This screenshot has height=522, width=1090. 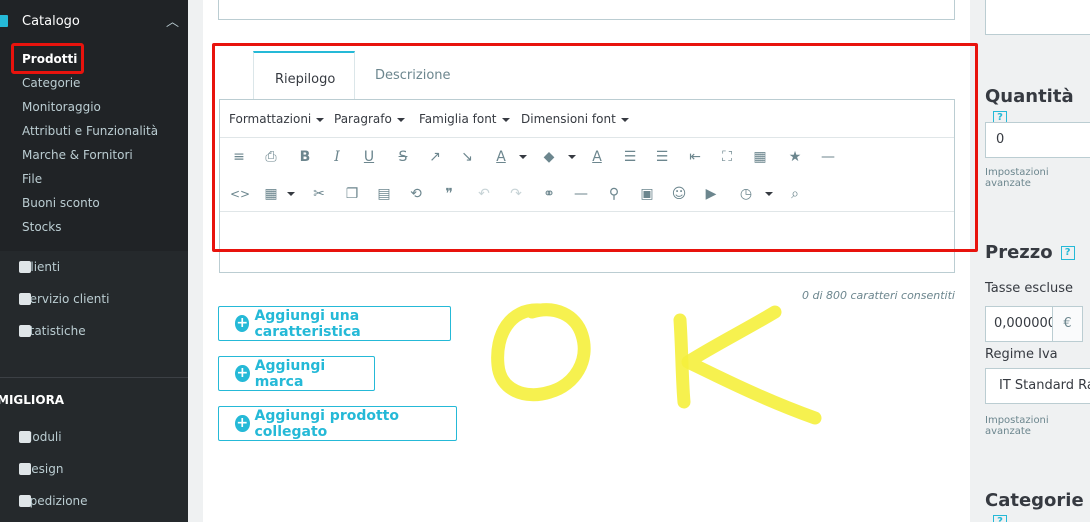 What do you see at coordinates (94, 377) in the screenshot?
I see `sidebar-divider` at bounding box center [94, 377].